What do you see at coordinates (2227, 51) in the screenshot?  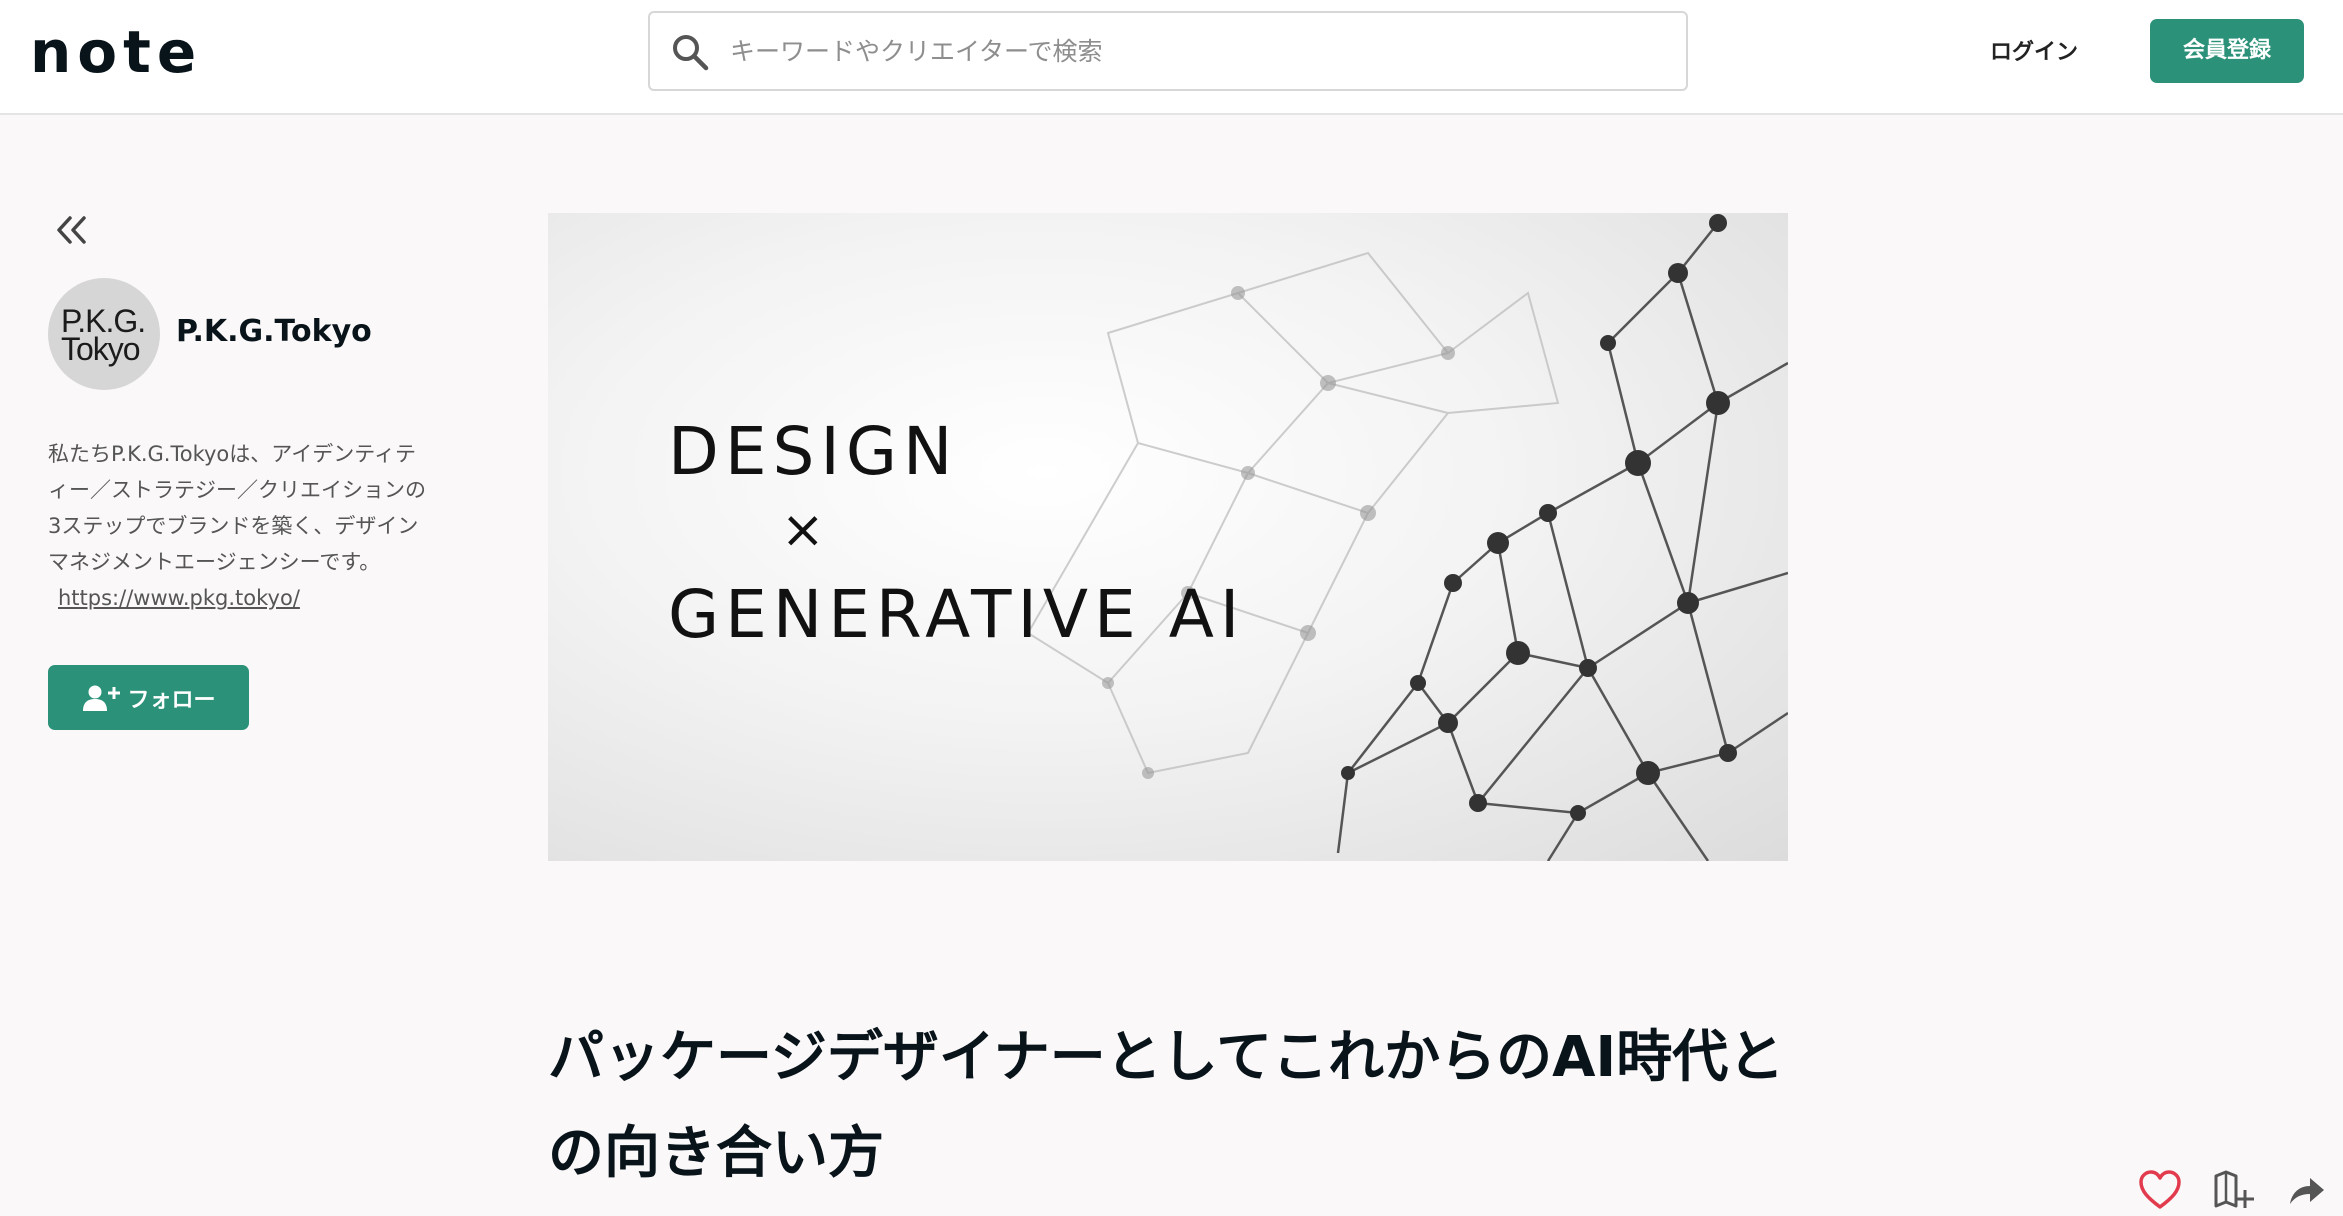 I see `signup-button: 会員登録` at bounding box center [2227, 51].